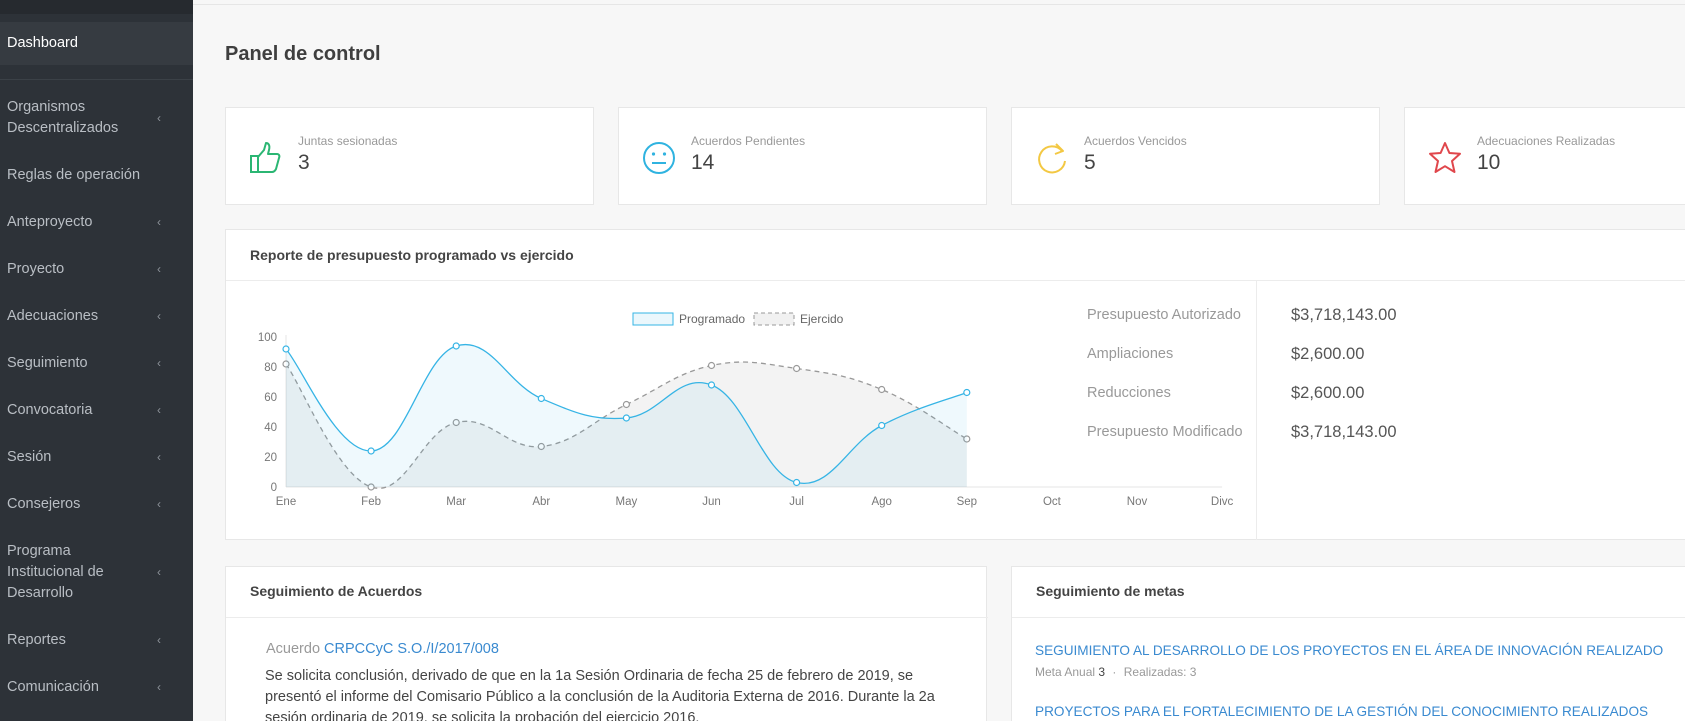 The height and width of the screenshot is (721, 1685). Describe the element at coordinates (627, 502) in the screenshot. I see `x-tick-label: May` at that location.